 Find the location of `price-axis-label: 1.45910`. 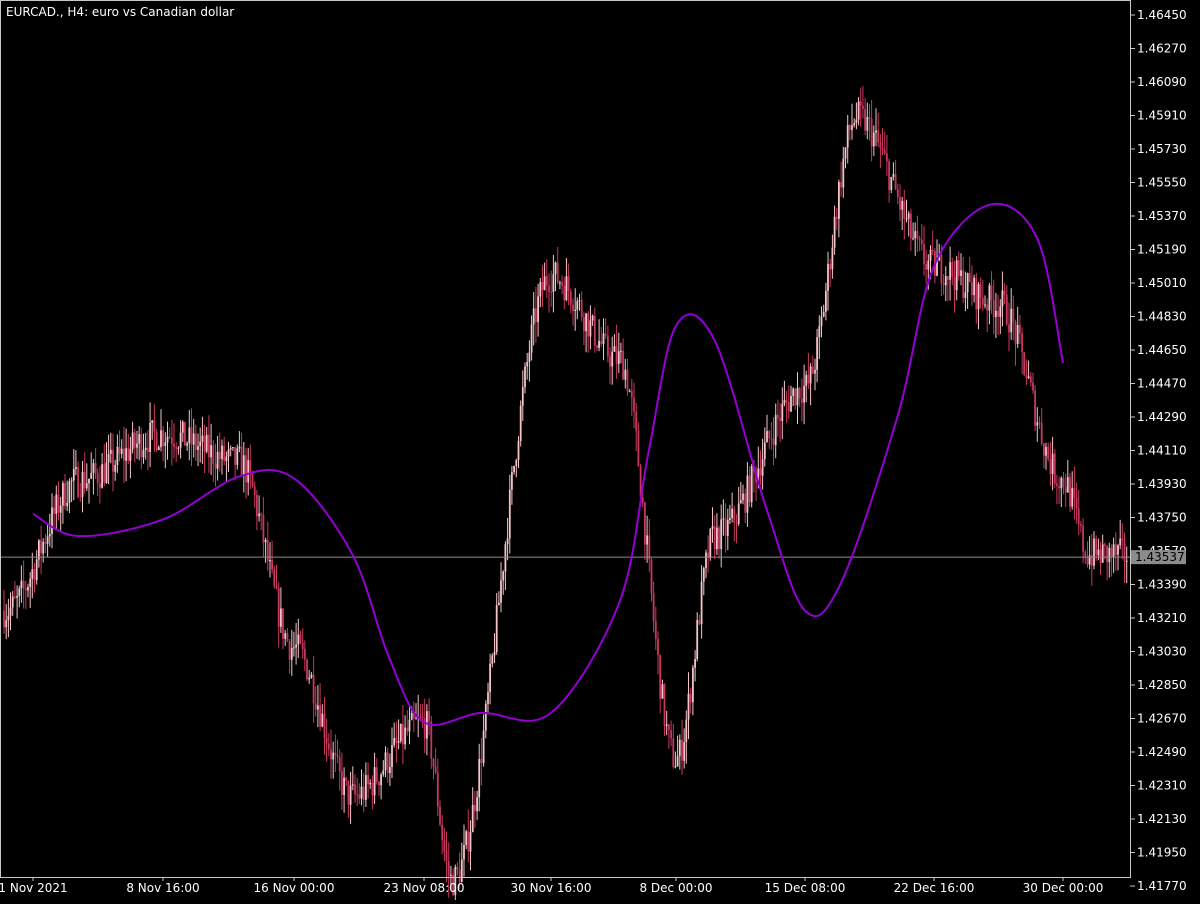

price-axis-label: 1.45910 is located at coordinates (1162, 116).